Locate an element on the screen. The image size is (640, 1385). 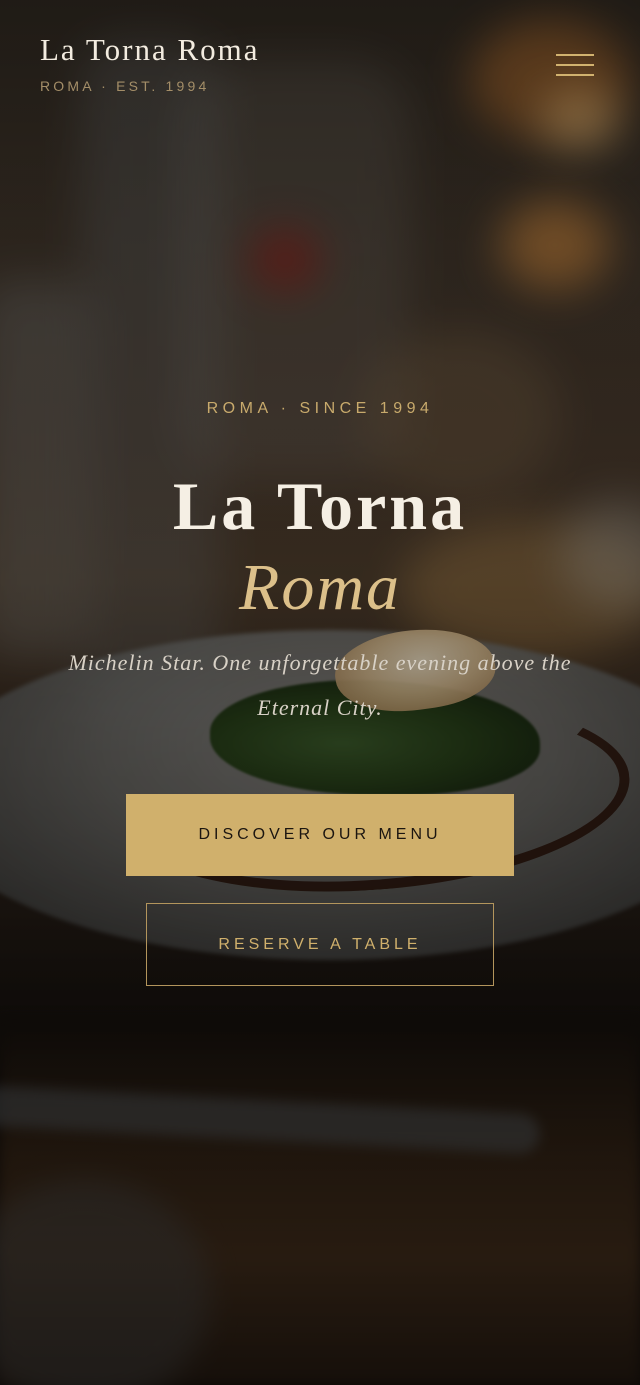
hero-eyebrow: ROMA · SINCE 1994 is located at coordinates (320, 408).